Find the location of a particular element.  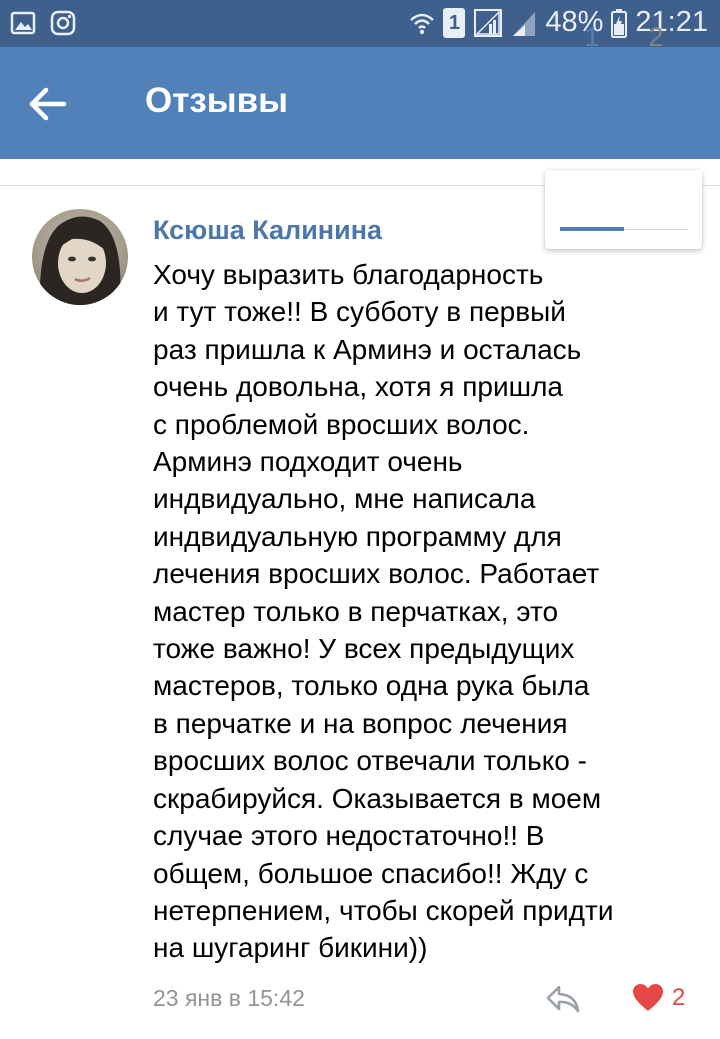

comment-line: с проблемой вросших волос. is located at coordinates (341, 424).